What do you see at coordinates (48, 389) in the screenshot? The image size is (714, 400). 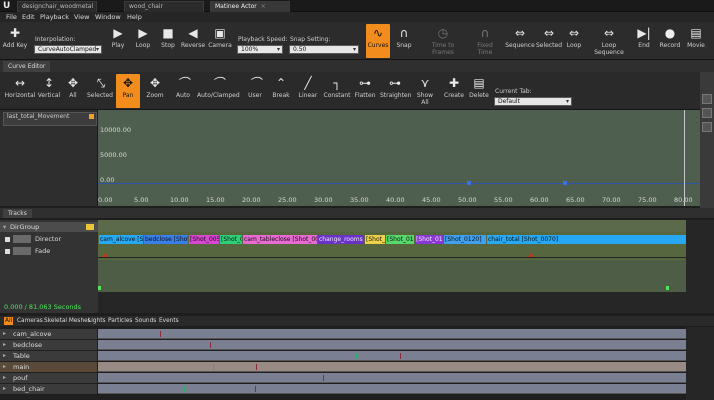 I see `group-name-cell: ▸ bed_chair` at bounding box center [48, 389].